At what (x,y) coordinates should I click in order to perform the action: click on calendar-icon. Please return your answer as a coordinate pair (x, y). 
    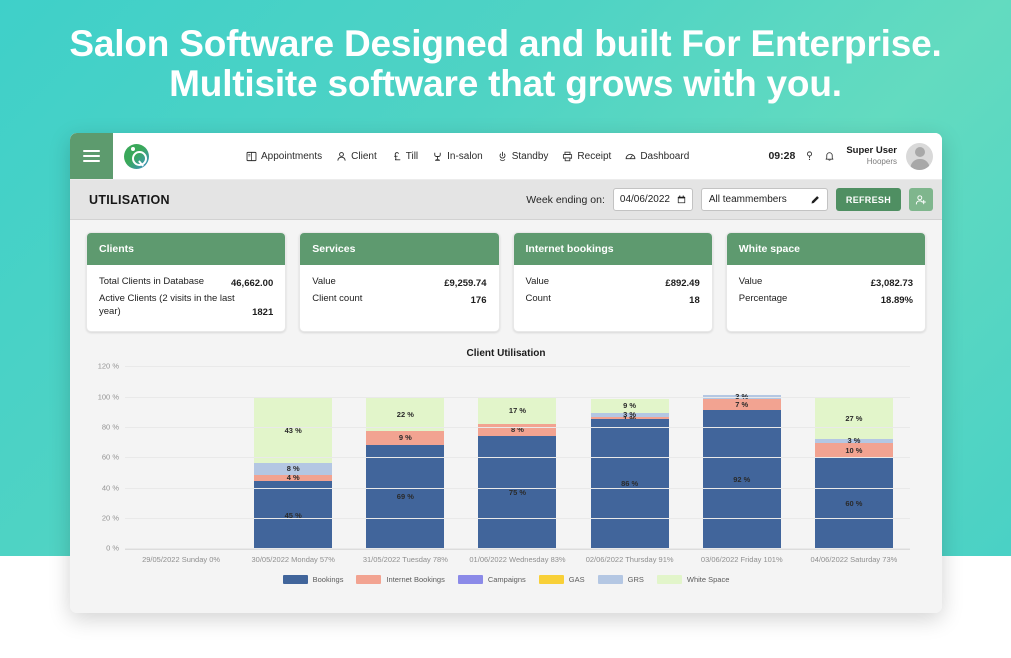
    Looking at the image, I should click on (681, 199).